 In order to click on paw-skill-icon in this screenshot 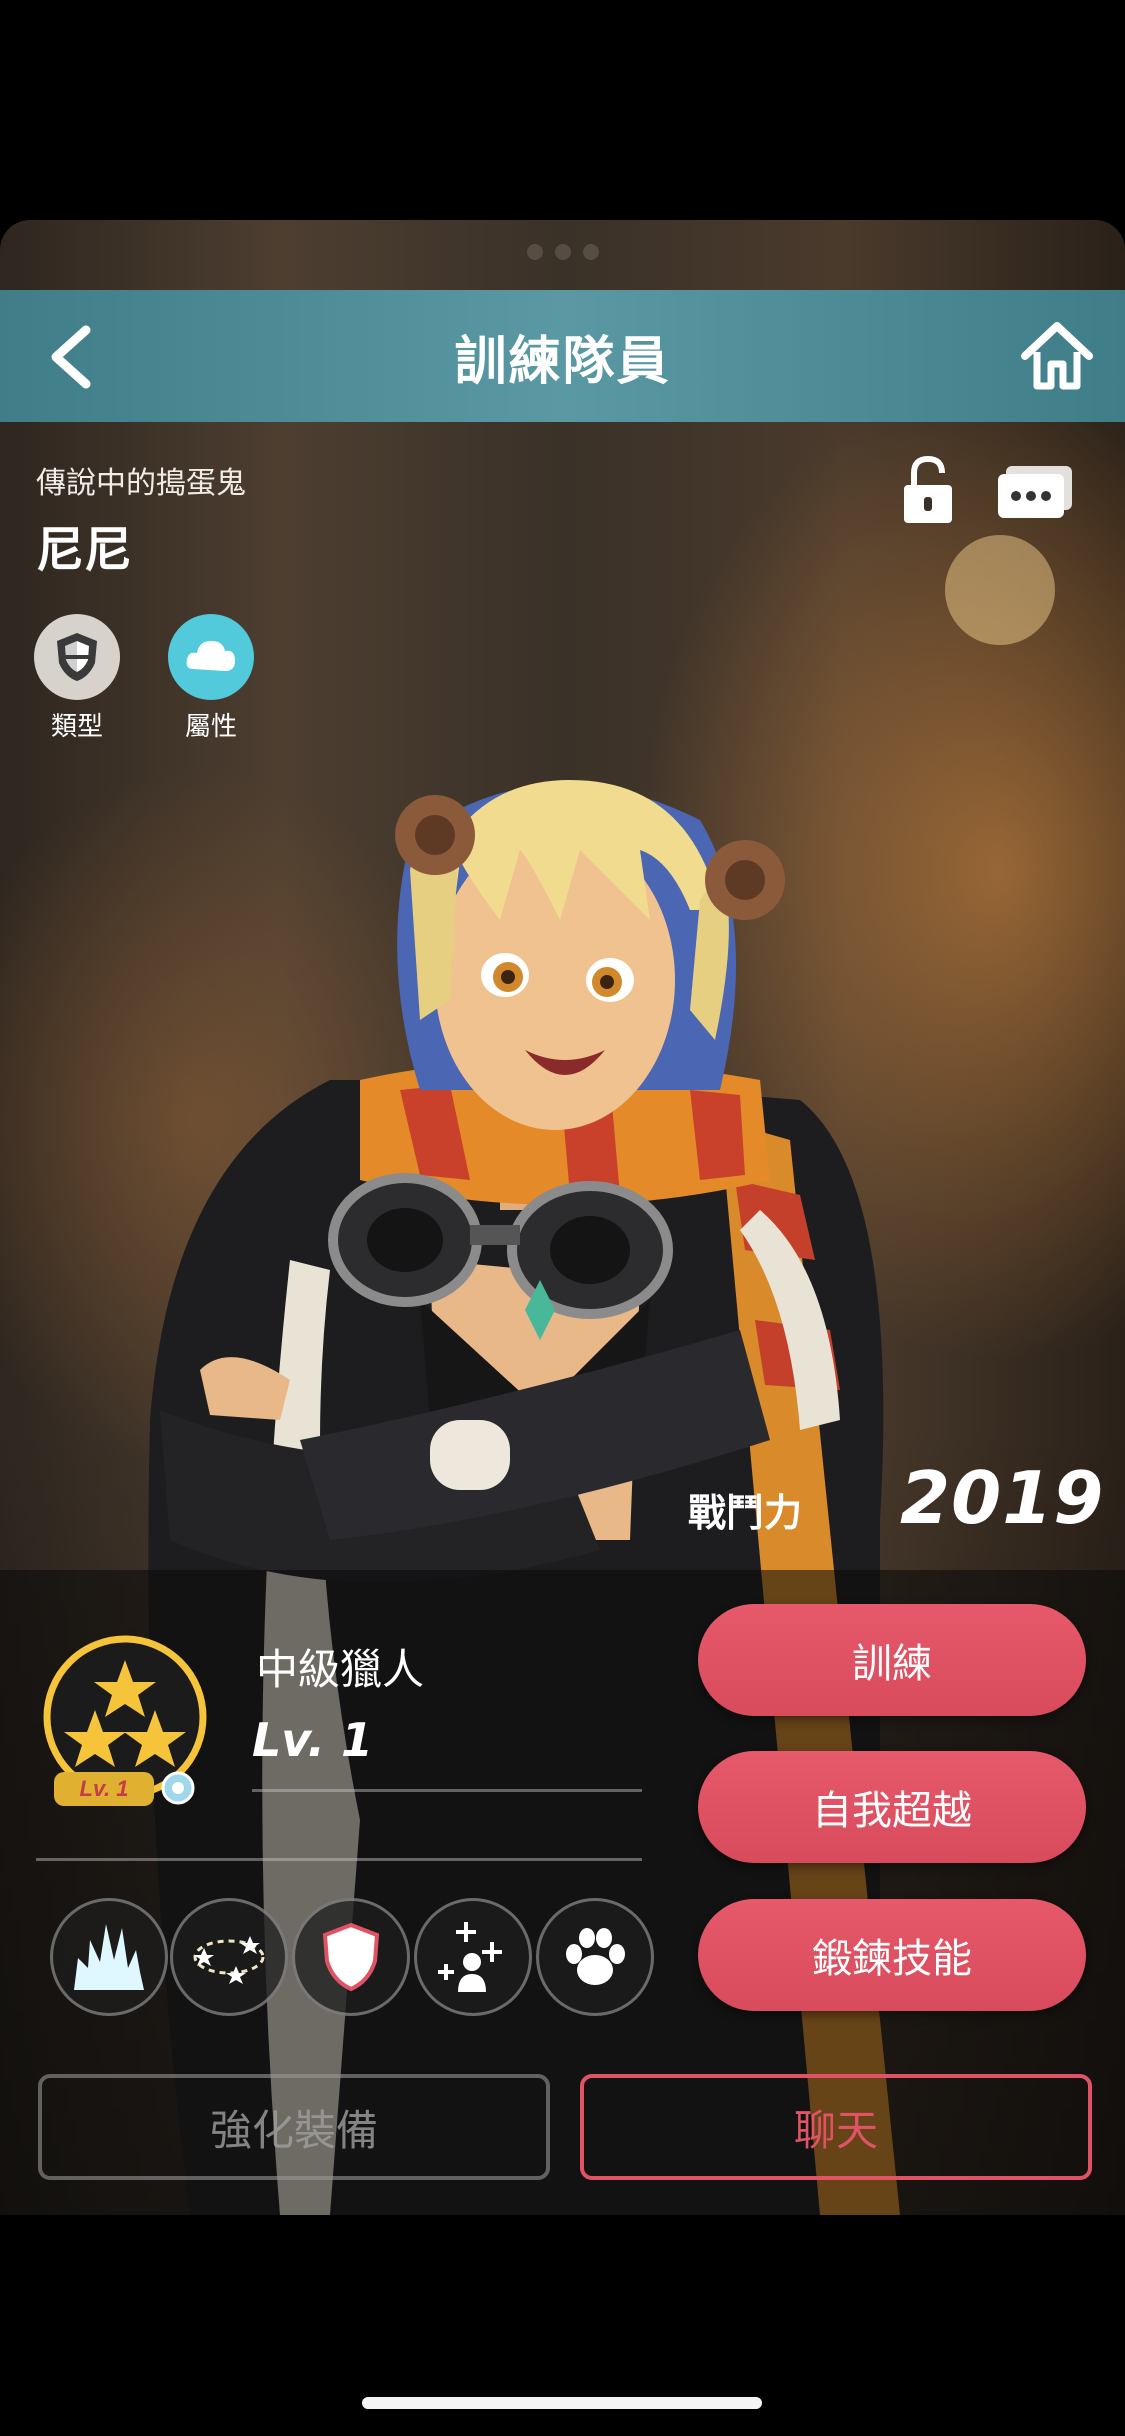, I will do `click(595, 1957)`.